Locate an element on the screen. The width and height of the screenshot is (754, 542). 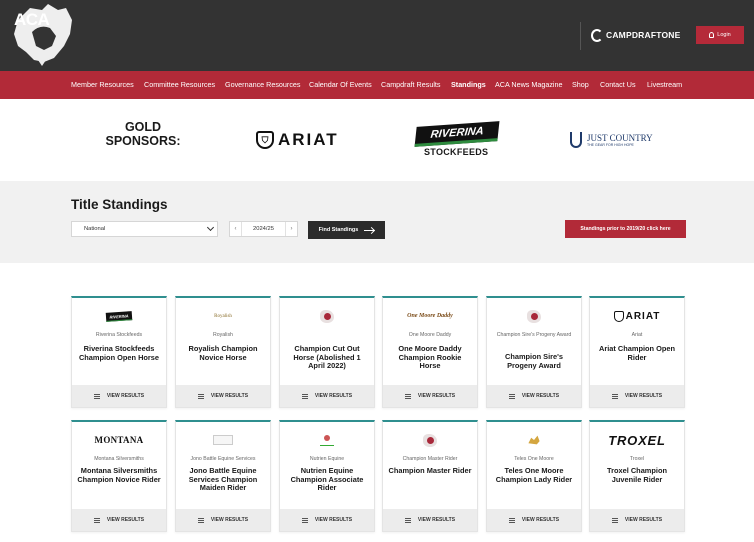
ariat-logo: ARIAT is located at coordinates (637, 316).